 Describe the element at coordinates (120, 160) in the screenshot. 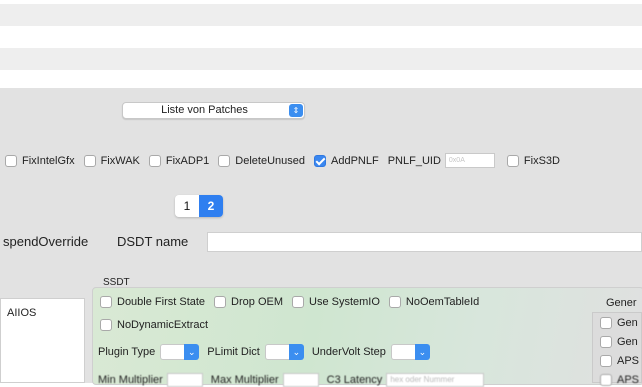

I see `fix-wak-label: FixWAK` at that location.